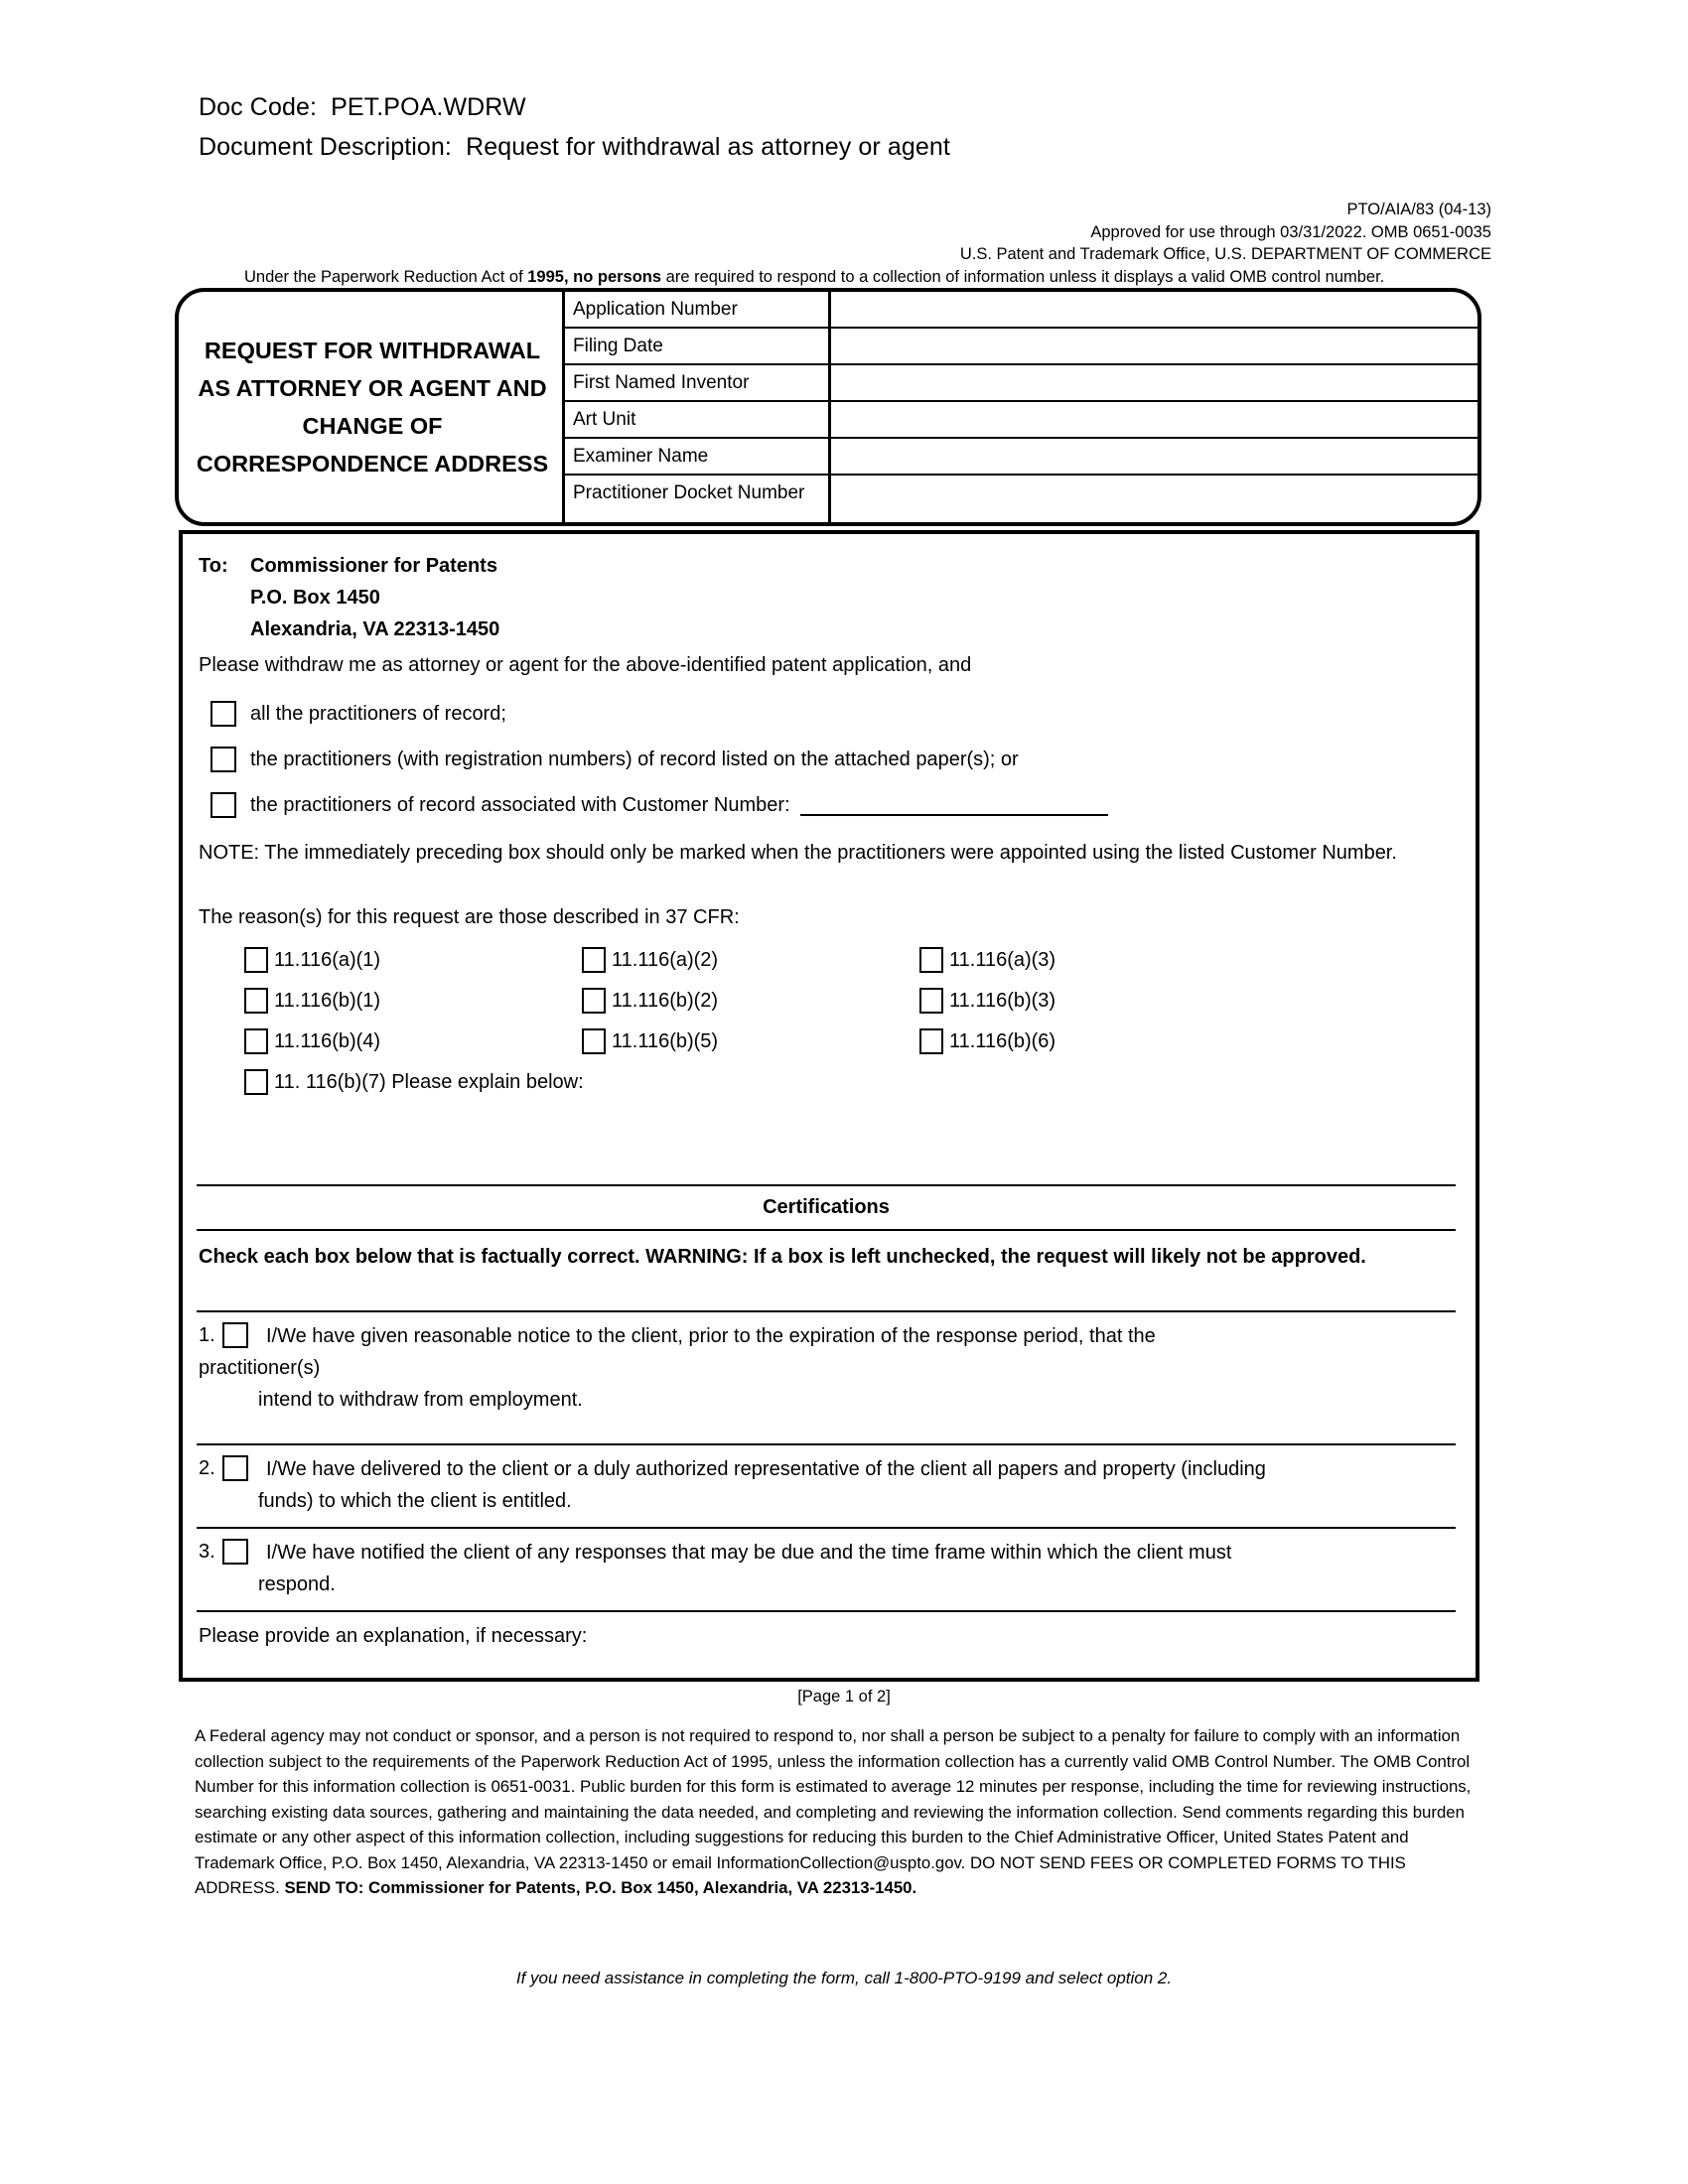 Image resolution: width=1688 pixels, height=2184 pixels. Describe the element at coordinates (373, 566) in the screenshot. I see `addressee-line-1: Commissioner for Patents` at that location.